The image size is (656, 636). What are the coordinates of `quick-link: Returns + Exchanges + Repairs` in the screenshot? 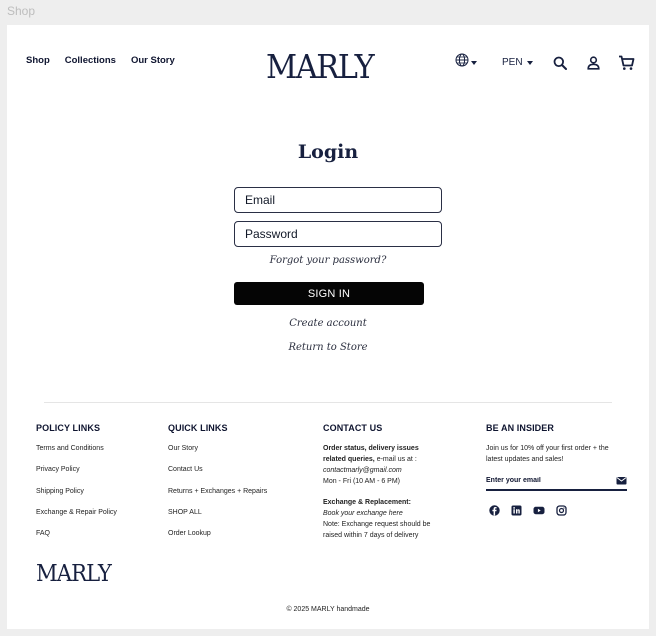 It's located at (217, 496).